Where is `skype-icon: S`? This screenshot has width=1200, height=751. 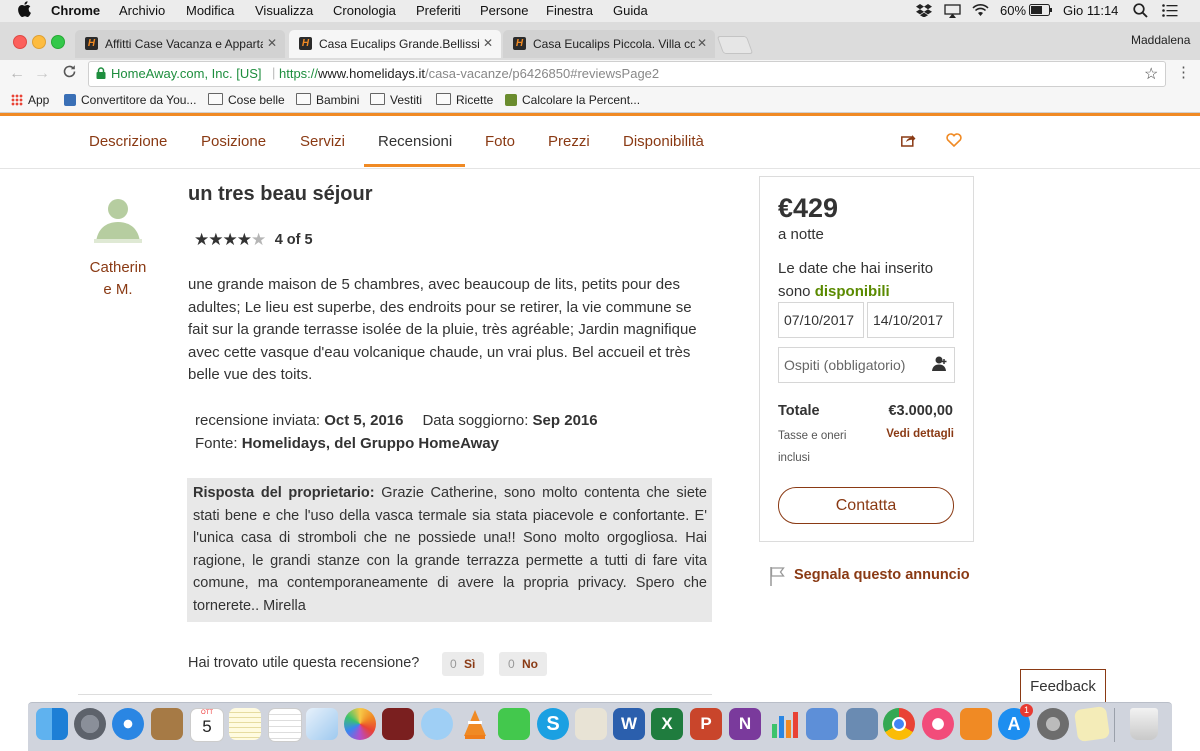 skype-icon: S is located at coordinates (553, 724).